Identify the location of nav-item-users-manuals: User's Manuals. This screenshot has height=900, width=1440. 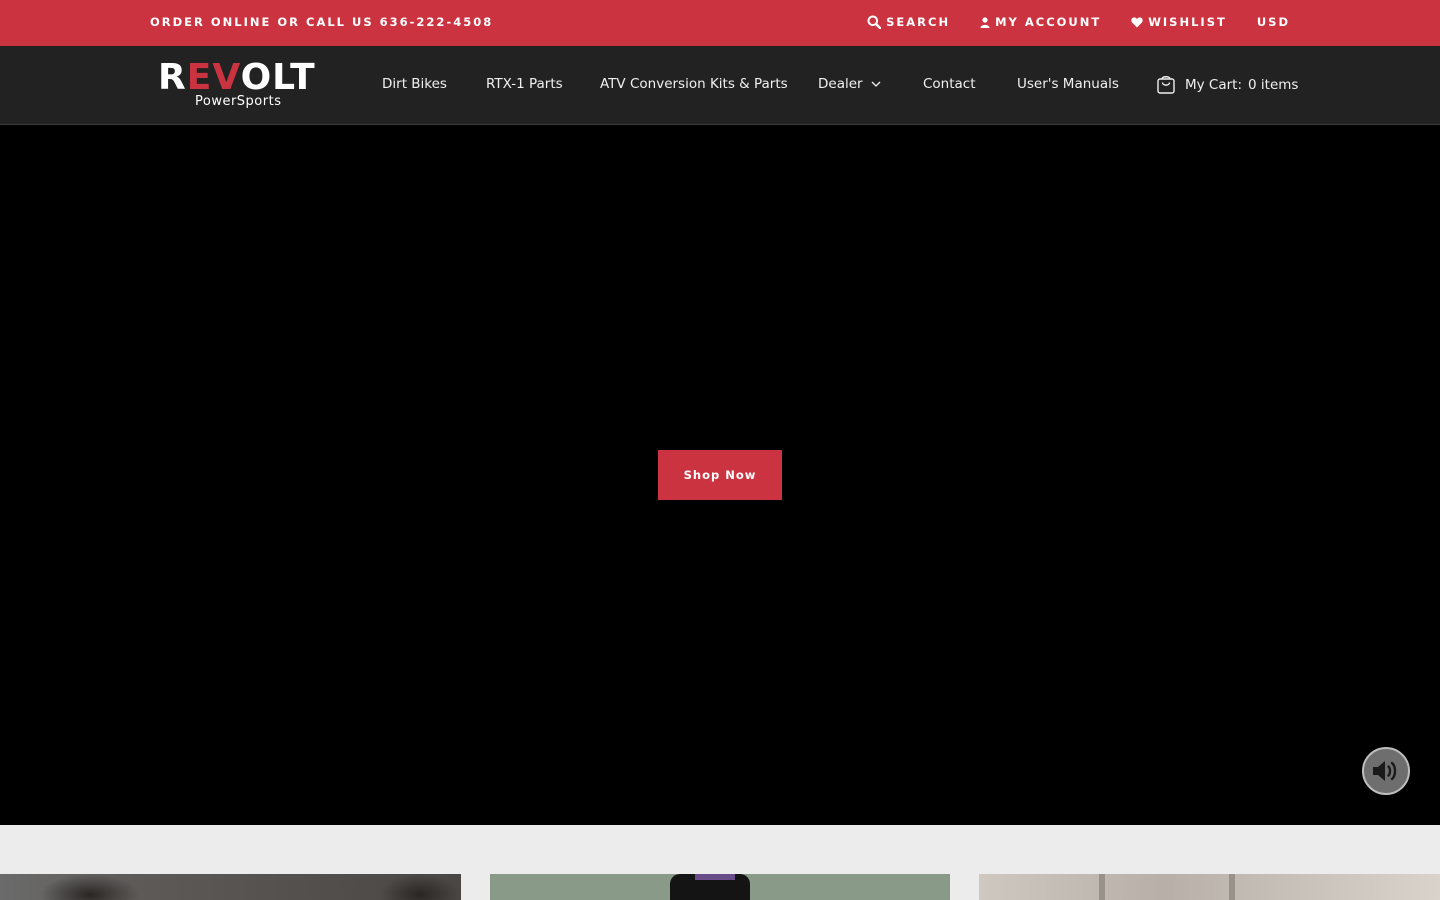
(1068, 84).